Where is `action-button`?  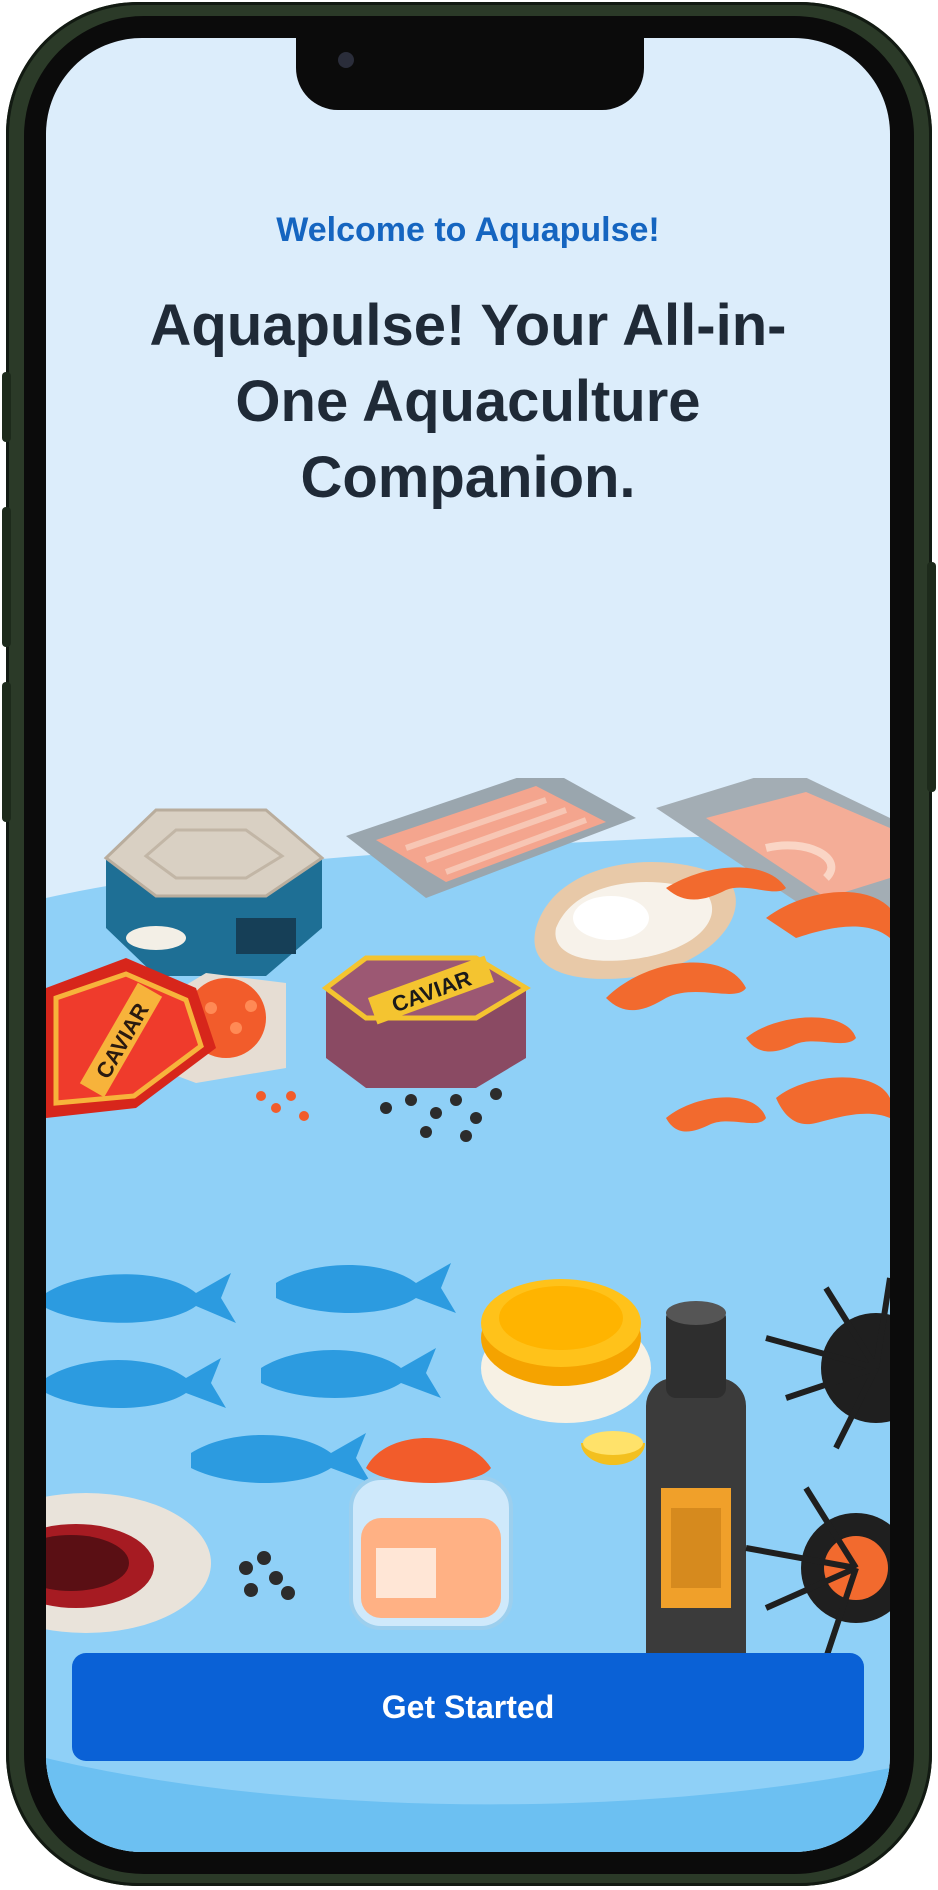
action-button is located at coordinates (6, 407).